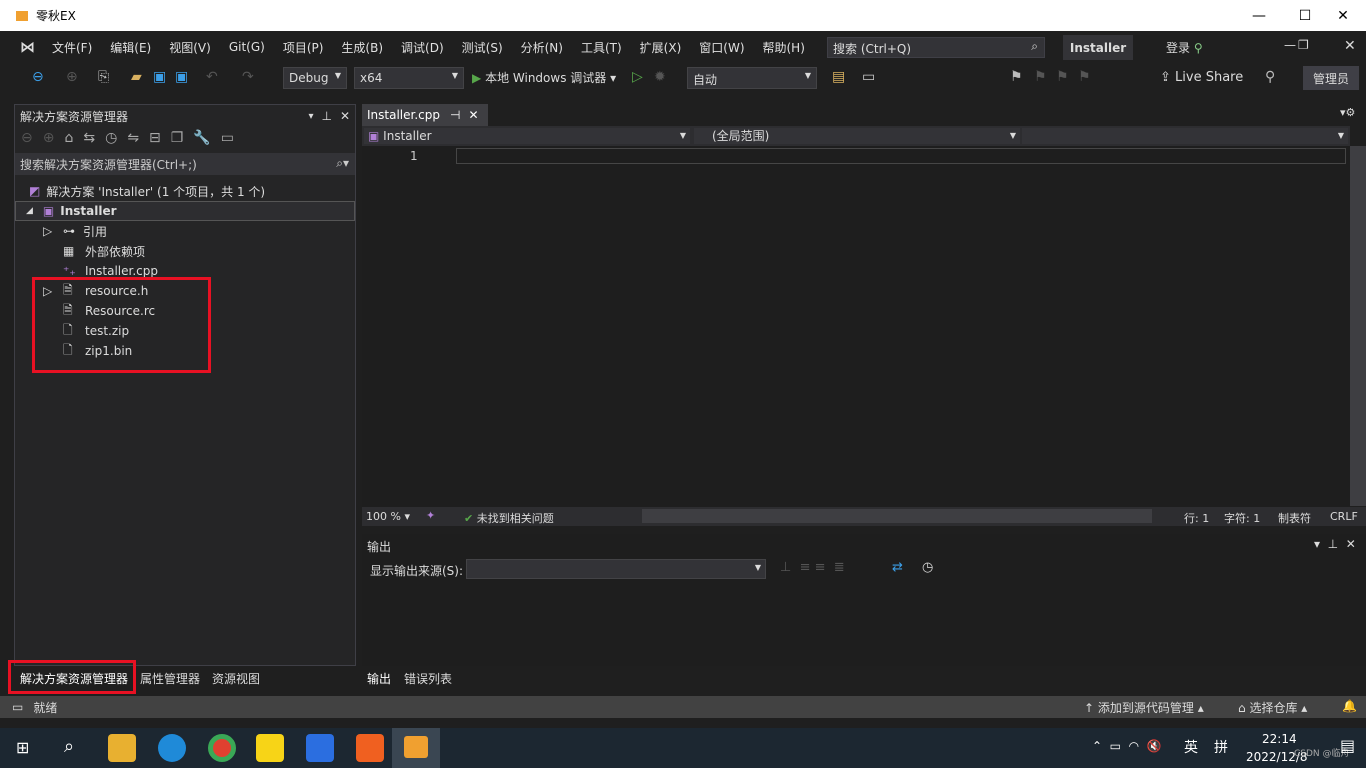 The height and width of the screenshot is (768, 1366). I want to click on close-panel-icon: ✕, so click(345, 116).